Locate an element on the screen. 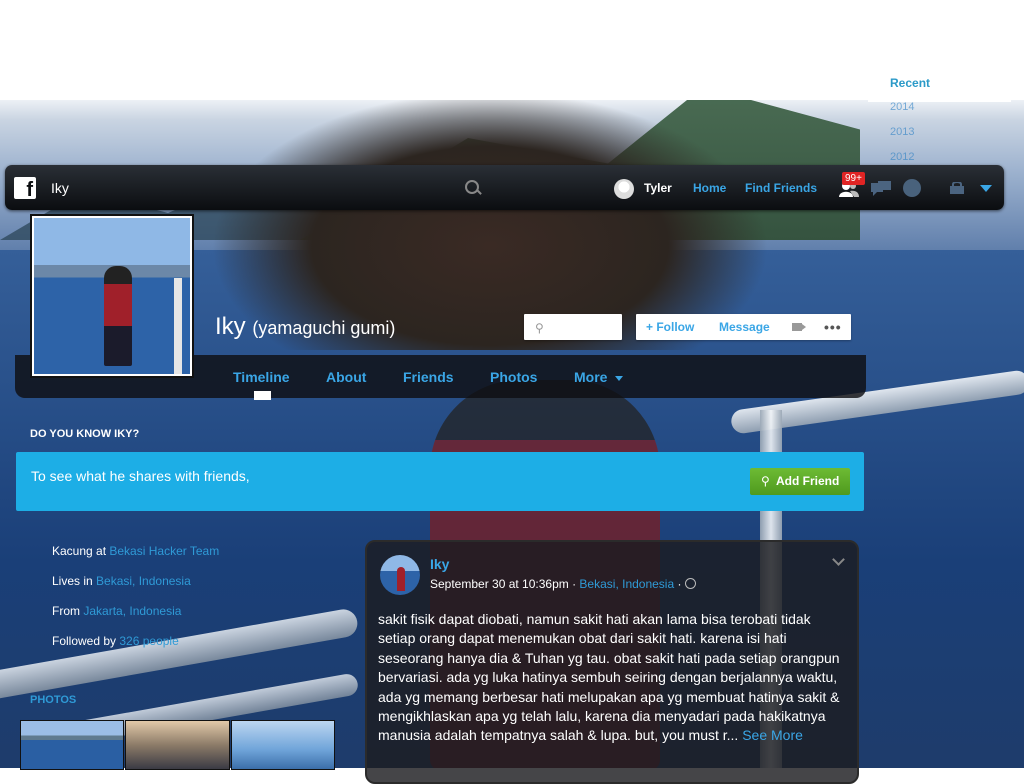 The image size is (1024, 784). profile-name-text: Iky is located at coordinates (230, 326).